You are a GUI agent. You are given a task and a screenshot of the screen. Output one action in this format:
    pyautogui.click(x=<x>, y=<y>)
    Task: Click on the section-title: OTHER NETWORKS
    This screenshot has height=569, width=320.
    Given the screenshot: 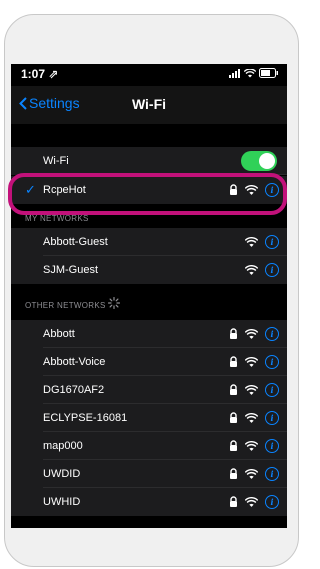 What is the action you would take?
    pyautogui.click(x=65, y=305)
    